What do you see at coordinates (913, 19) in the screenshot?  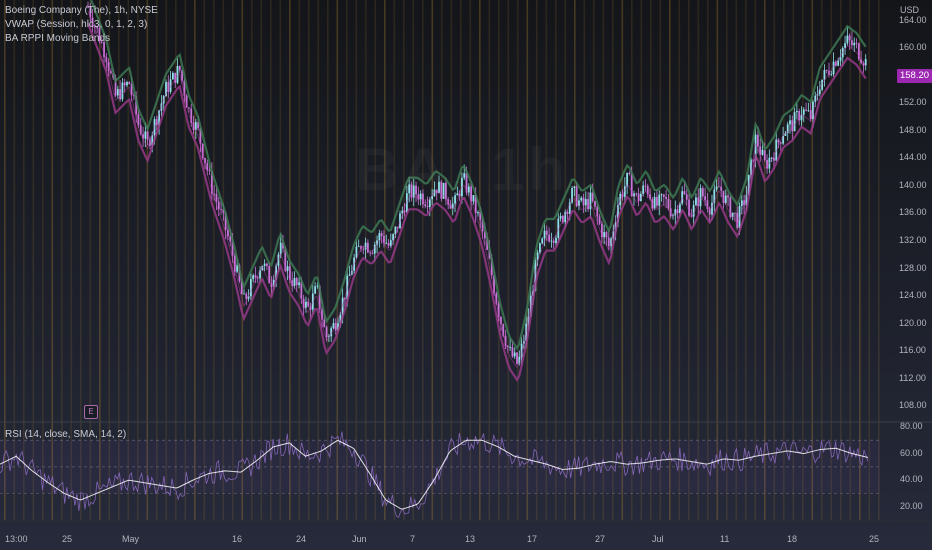 I see `price-tick-label: 164.00` at bounding box center [913, 19].